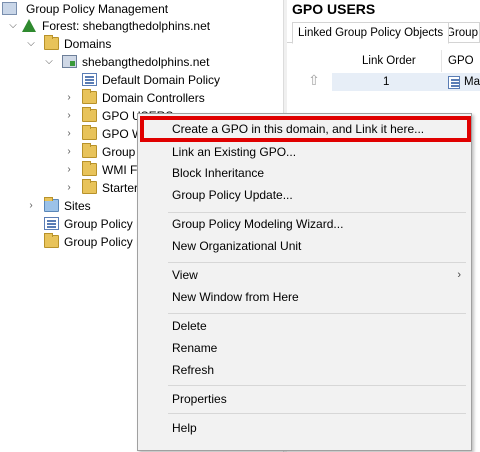 The width and height of the screenshot is (480, 452). I want to click on tree-item-gpo-w: › GPO W, so click(68, 134).